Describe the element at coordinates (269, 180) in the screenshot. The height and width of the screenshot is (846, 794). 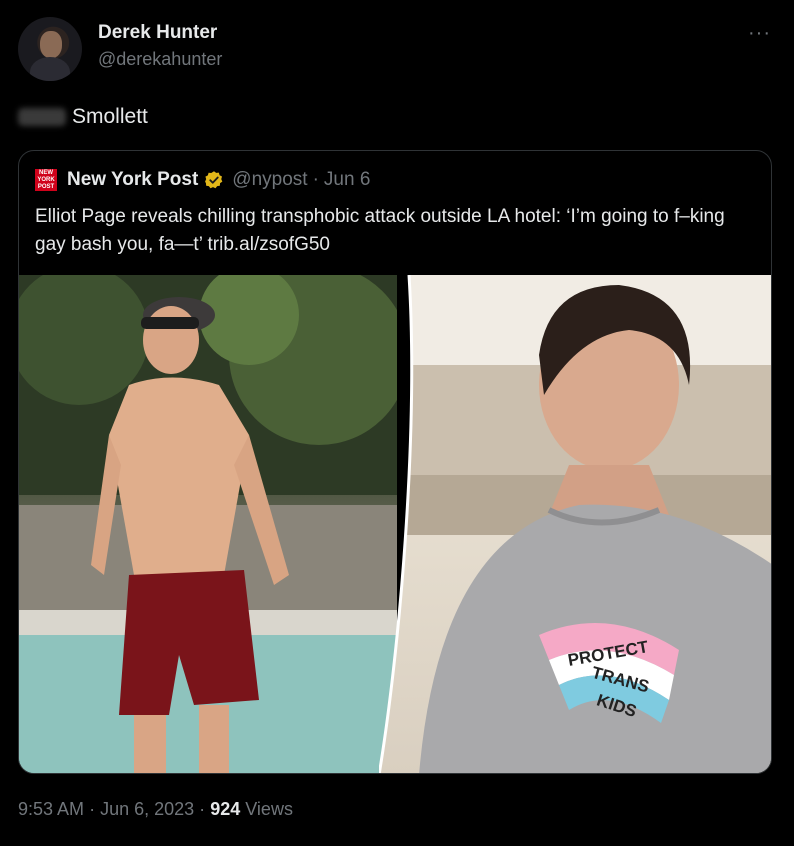
I see `quote-handle: @nypost` at that location.